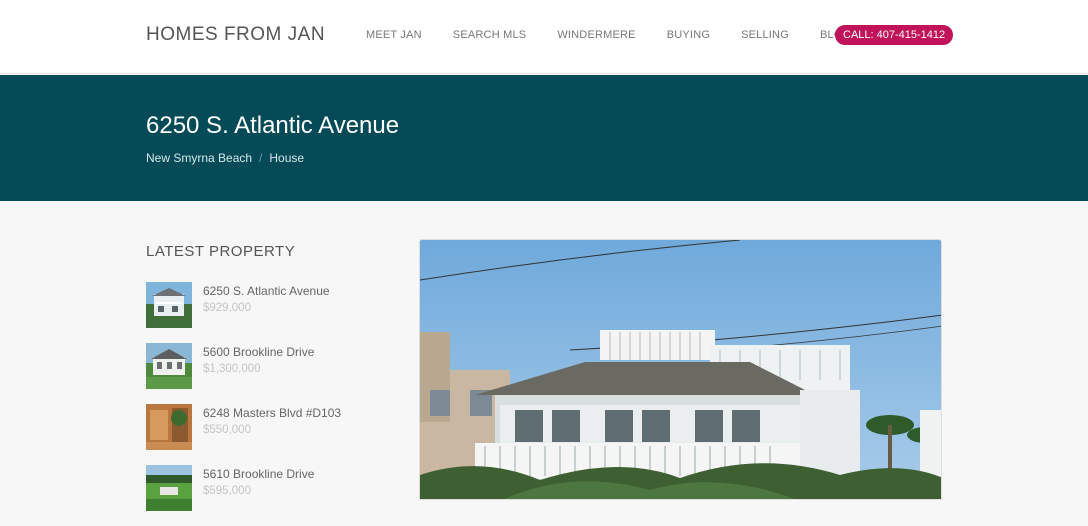 This screenshot has width=1088, height=526. Describe the element at coordinates (266, 312) in the screenshot. I see `list-item: 6250 S. Atlantic Avenue $929,000` at that location.